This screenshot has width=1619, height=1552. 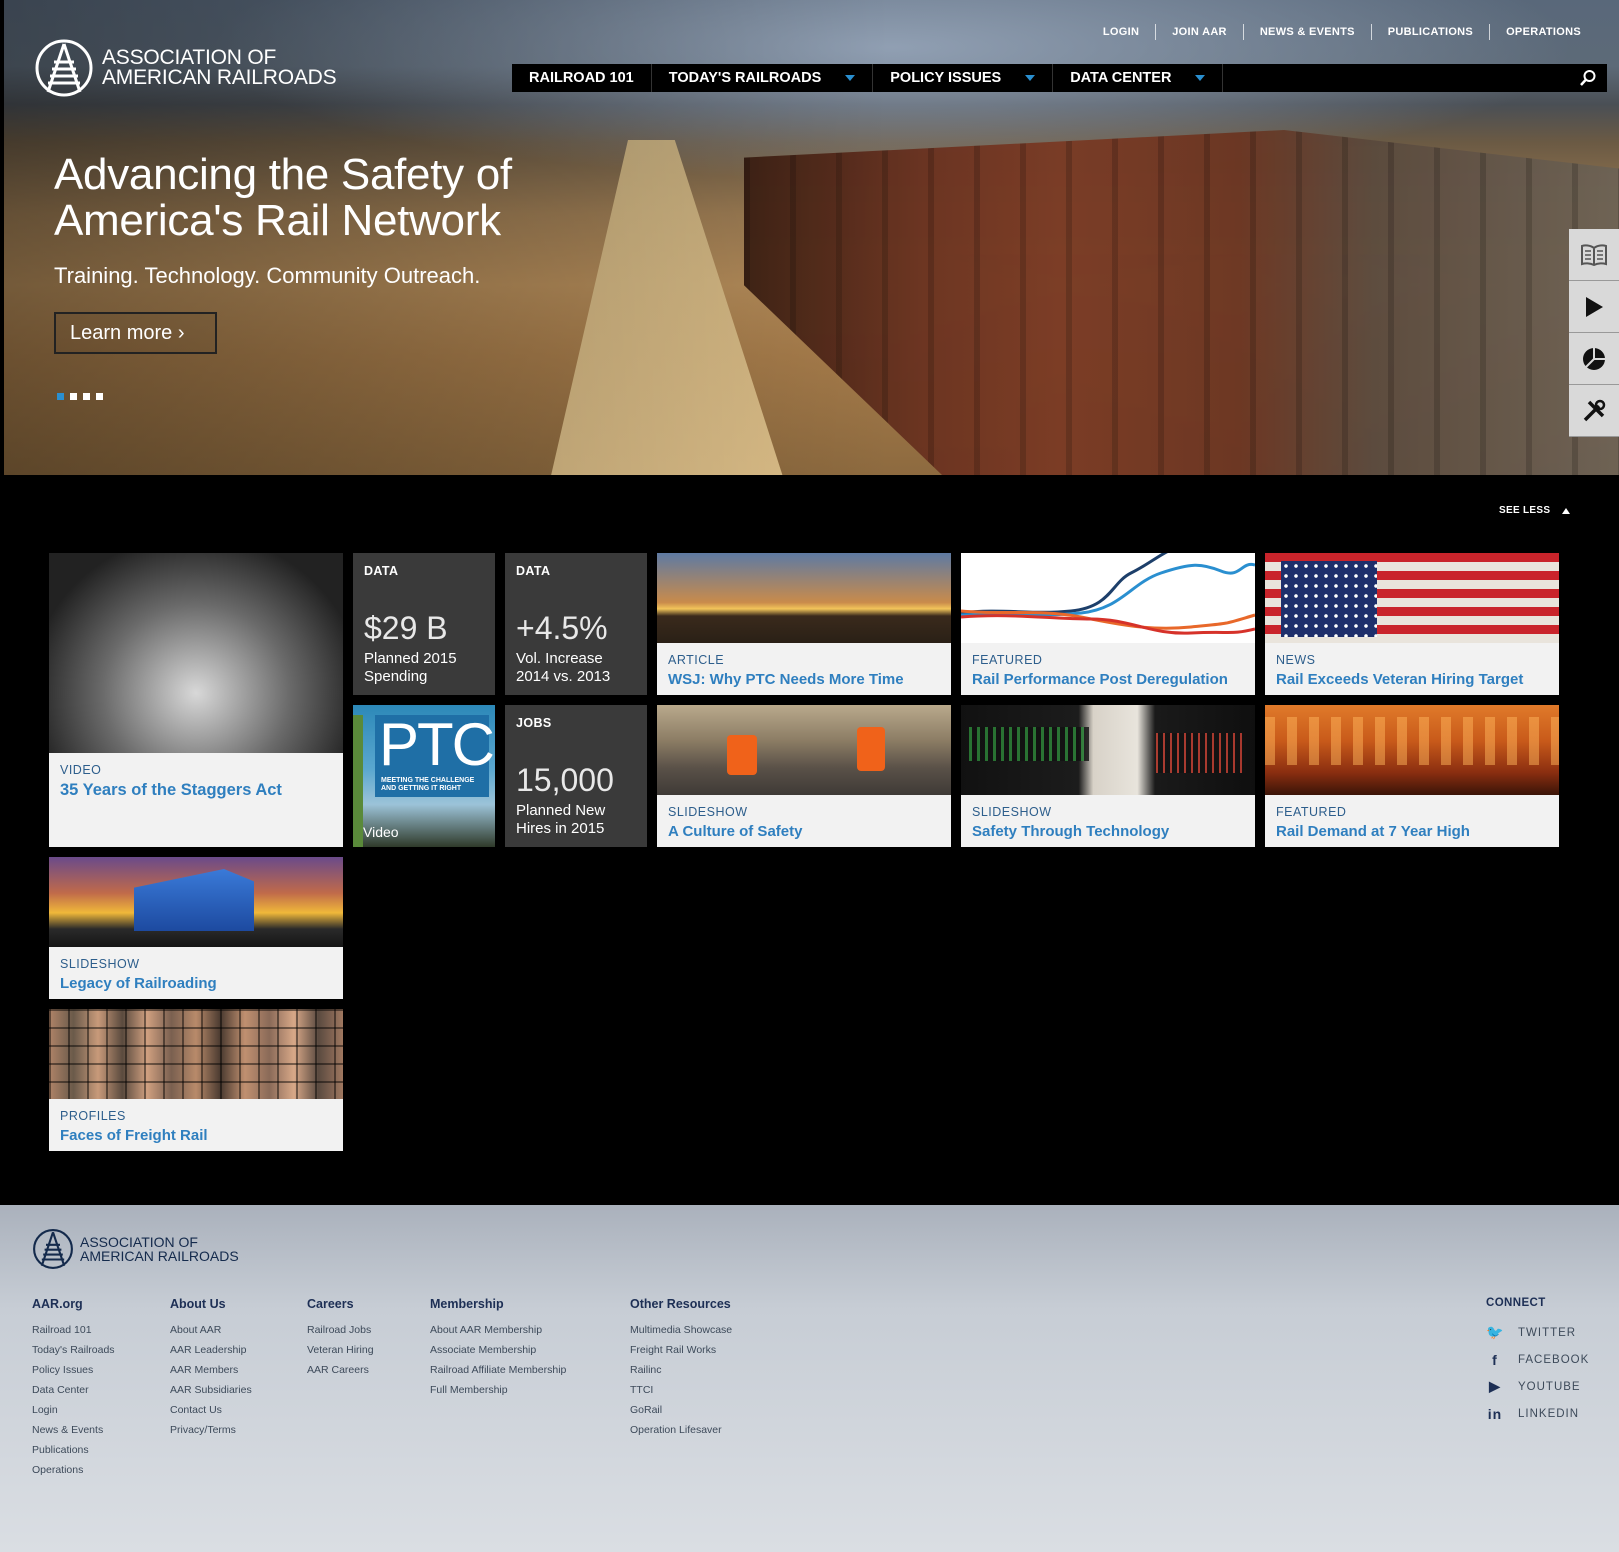 I want to click on footer-link: Freight Rail Works, so click(x=681, y=1350).